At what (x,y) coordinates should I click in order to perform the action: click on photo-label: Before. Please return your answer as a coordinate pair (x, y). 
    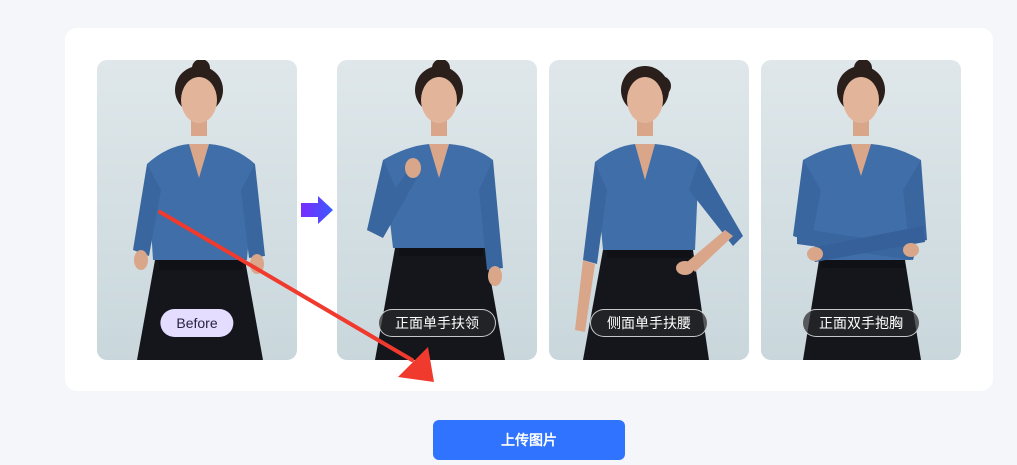
    Looking at the image, I should click on (197, 323).